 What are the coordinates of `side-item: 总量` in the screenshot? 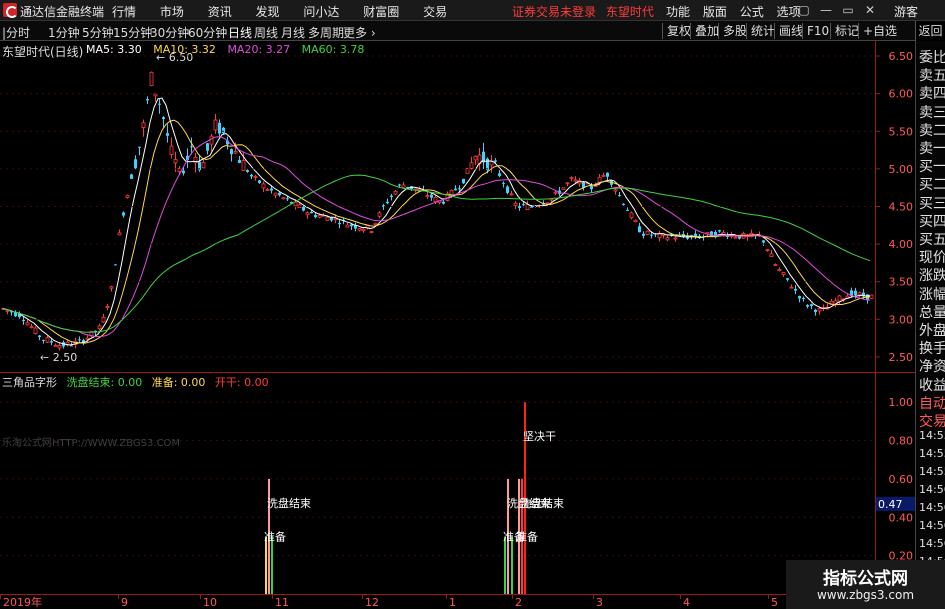 It's located at (932, 312).